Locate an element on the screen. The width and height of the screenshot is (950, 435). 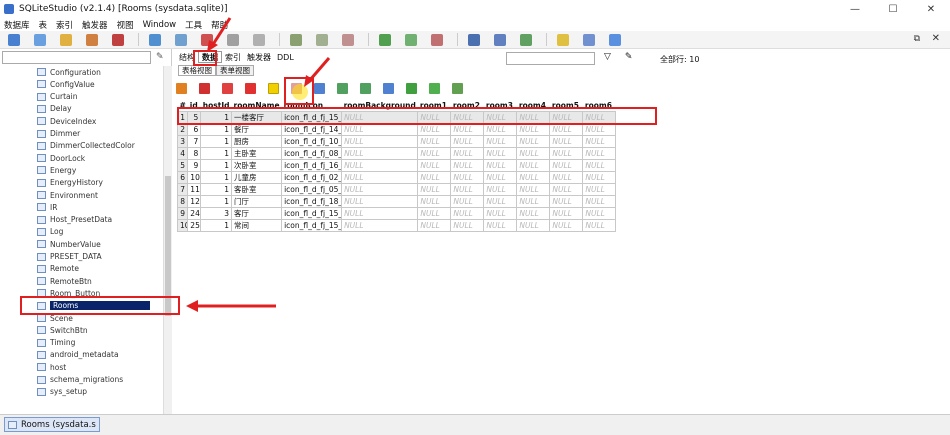
grid-cell: 25 is located at coordinates (194, 225).